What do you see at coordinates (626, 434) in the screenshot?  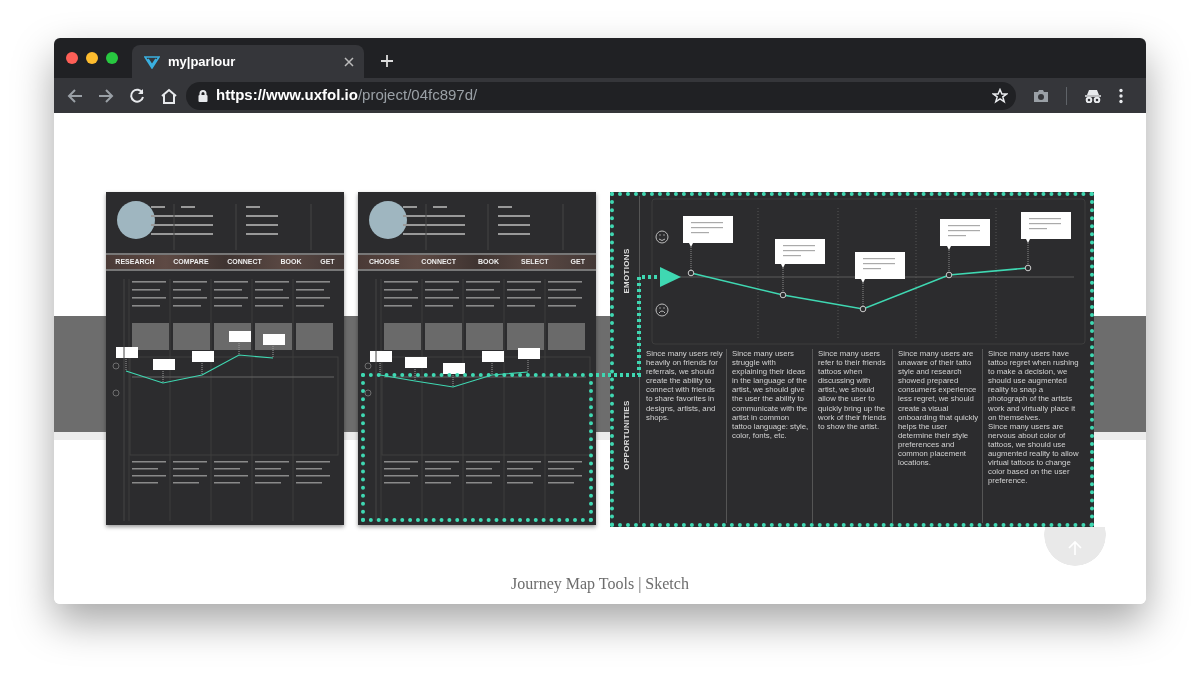 I see `row-label: OPPORTUNITIES` at bounding box center [626, 434].